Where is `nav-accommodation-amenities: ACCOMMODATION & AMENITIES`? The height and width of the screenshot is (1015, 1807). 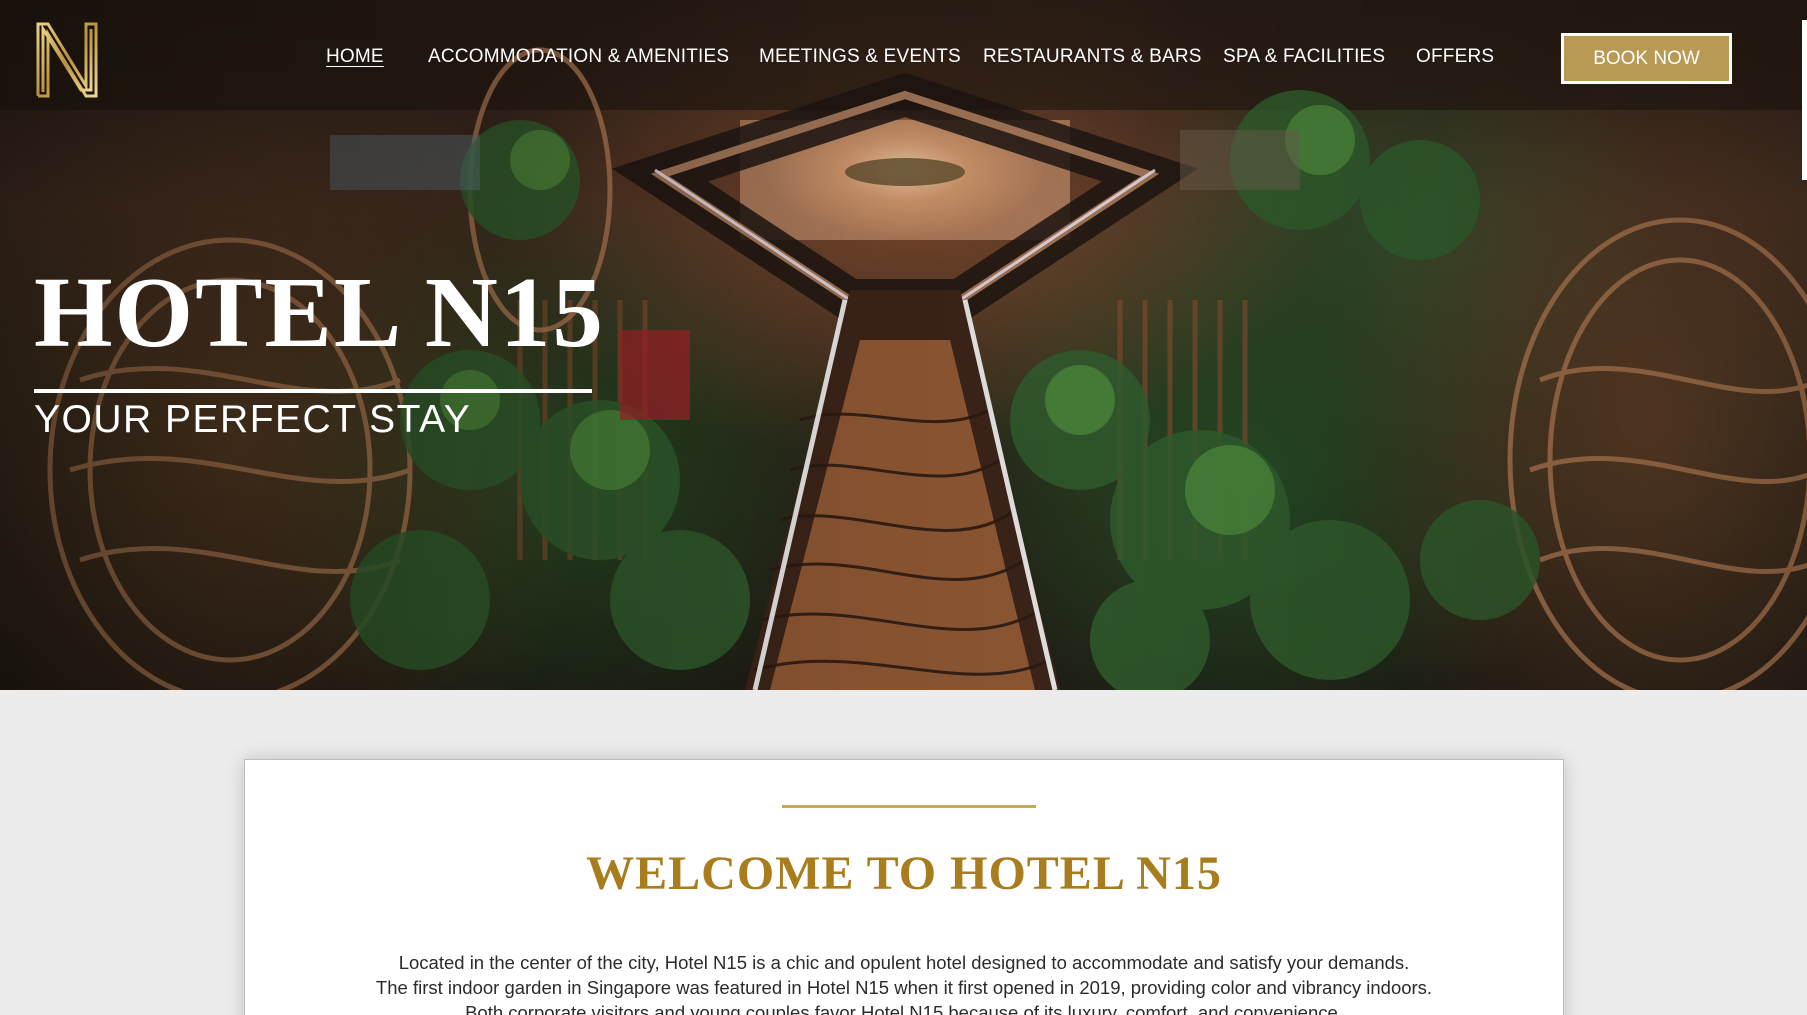 nav-accommodation-amenities: ACCOMMODATION & AMENITIES is located at coordinates (578, 57).